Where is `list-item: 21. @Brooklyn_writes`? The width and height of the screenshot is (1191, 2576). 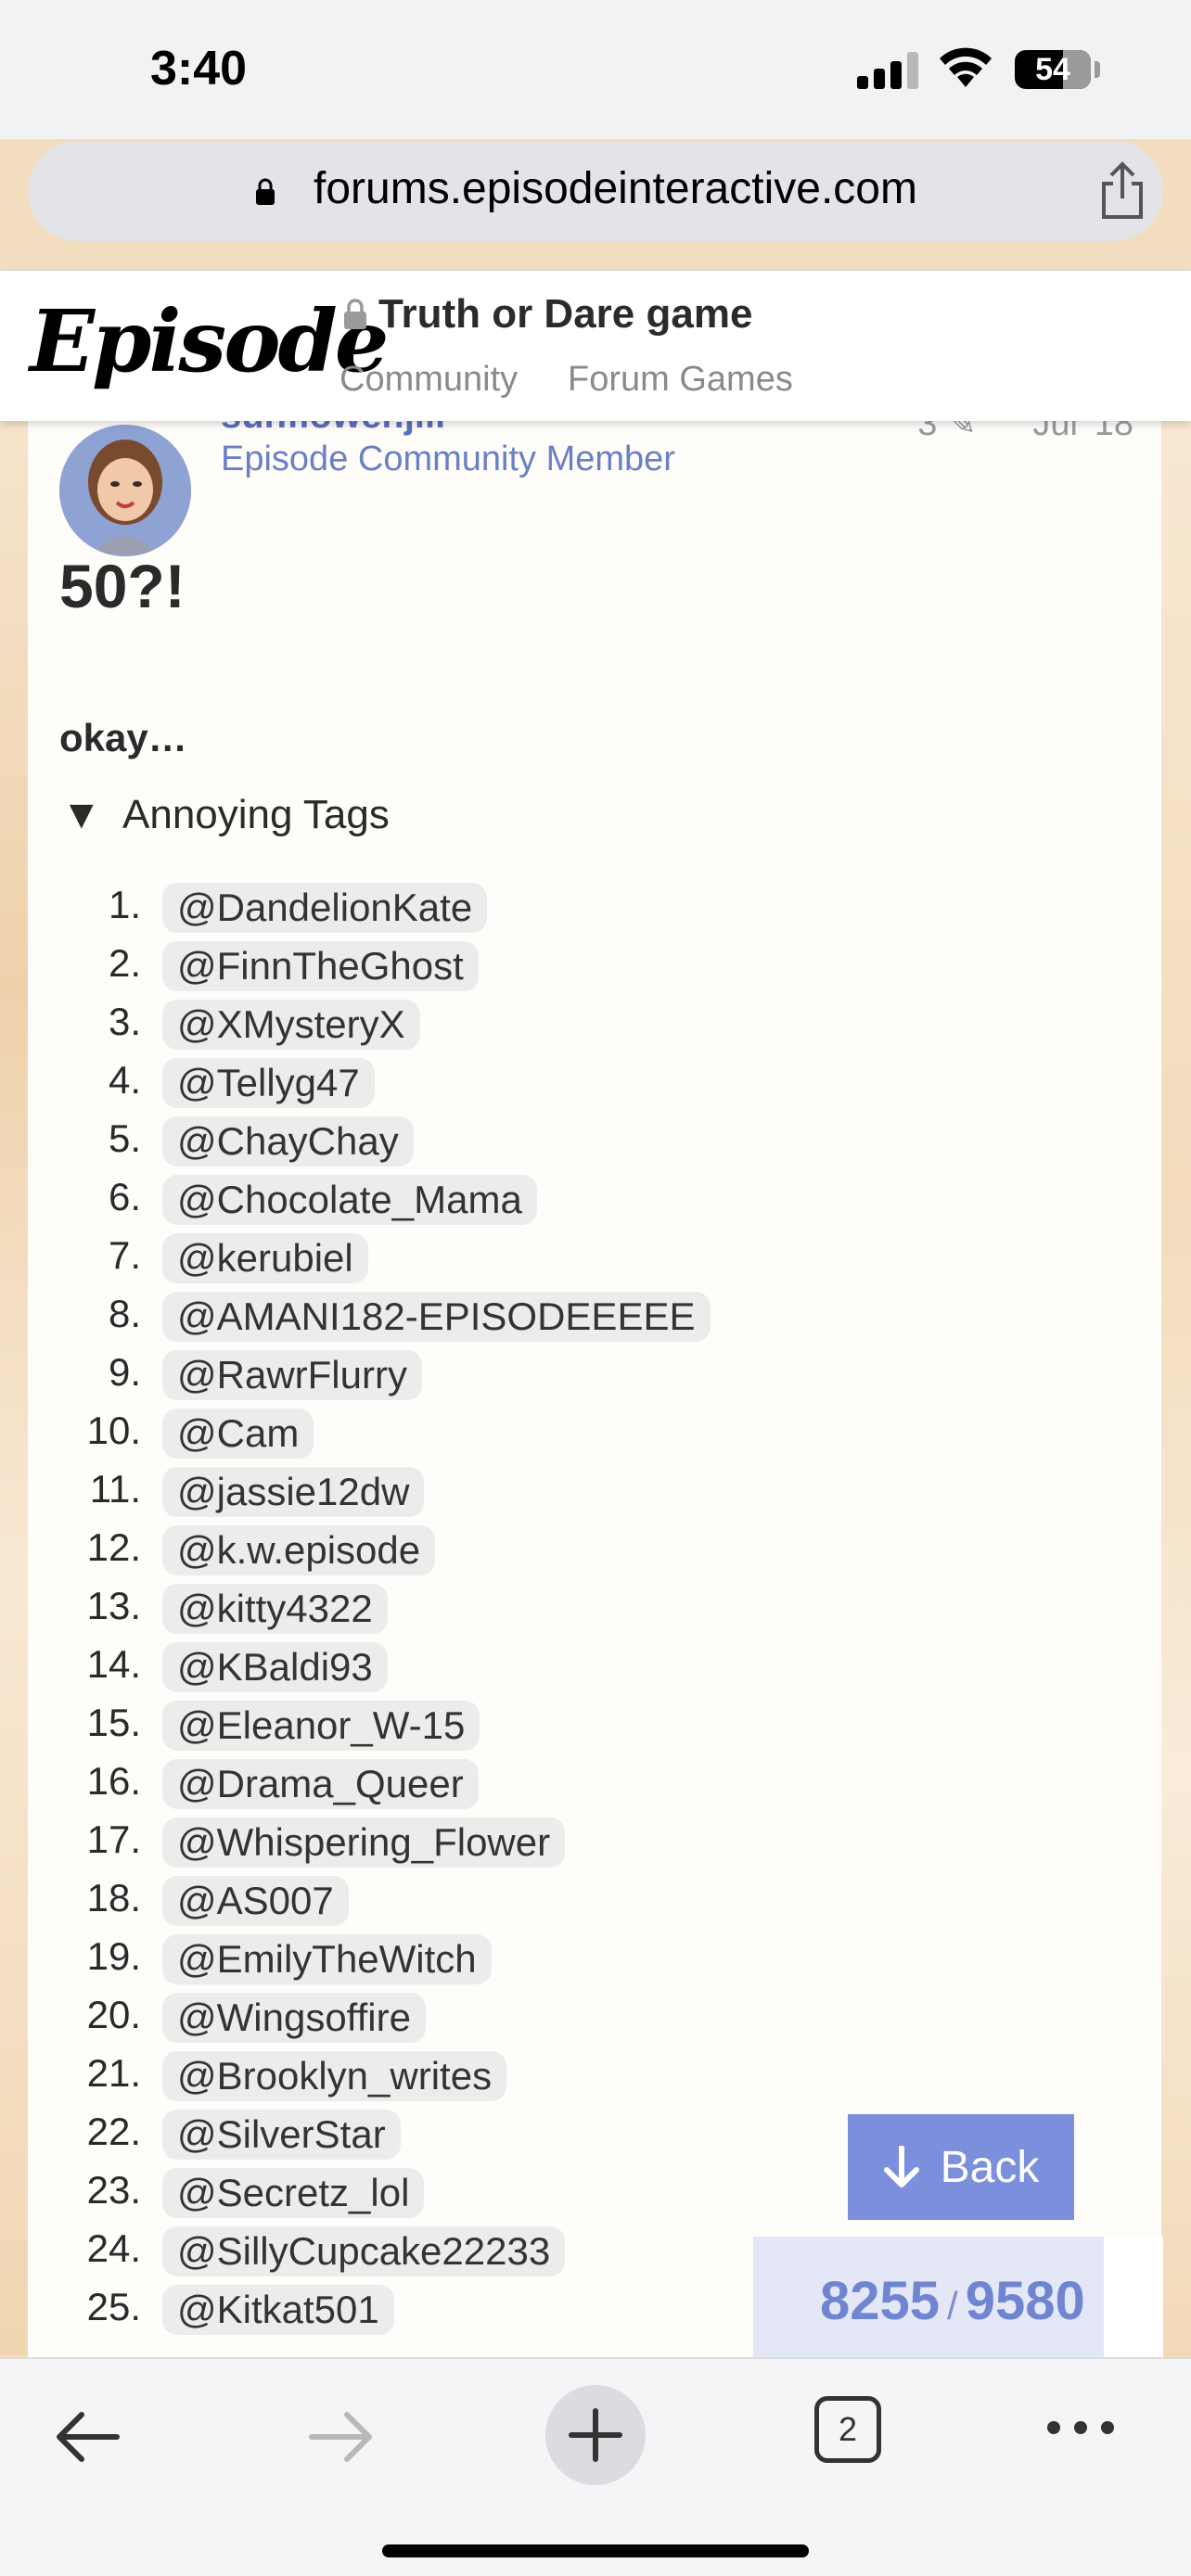 list-item: 21. @Brooklyn_writes is located at coordinates (445, 2075).